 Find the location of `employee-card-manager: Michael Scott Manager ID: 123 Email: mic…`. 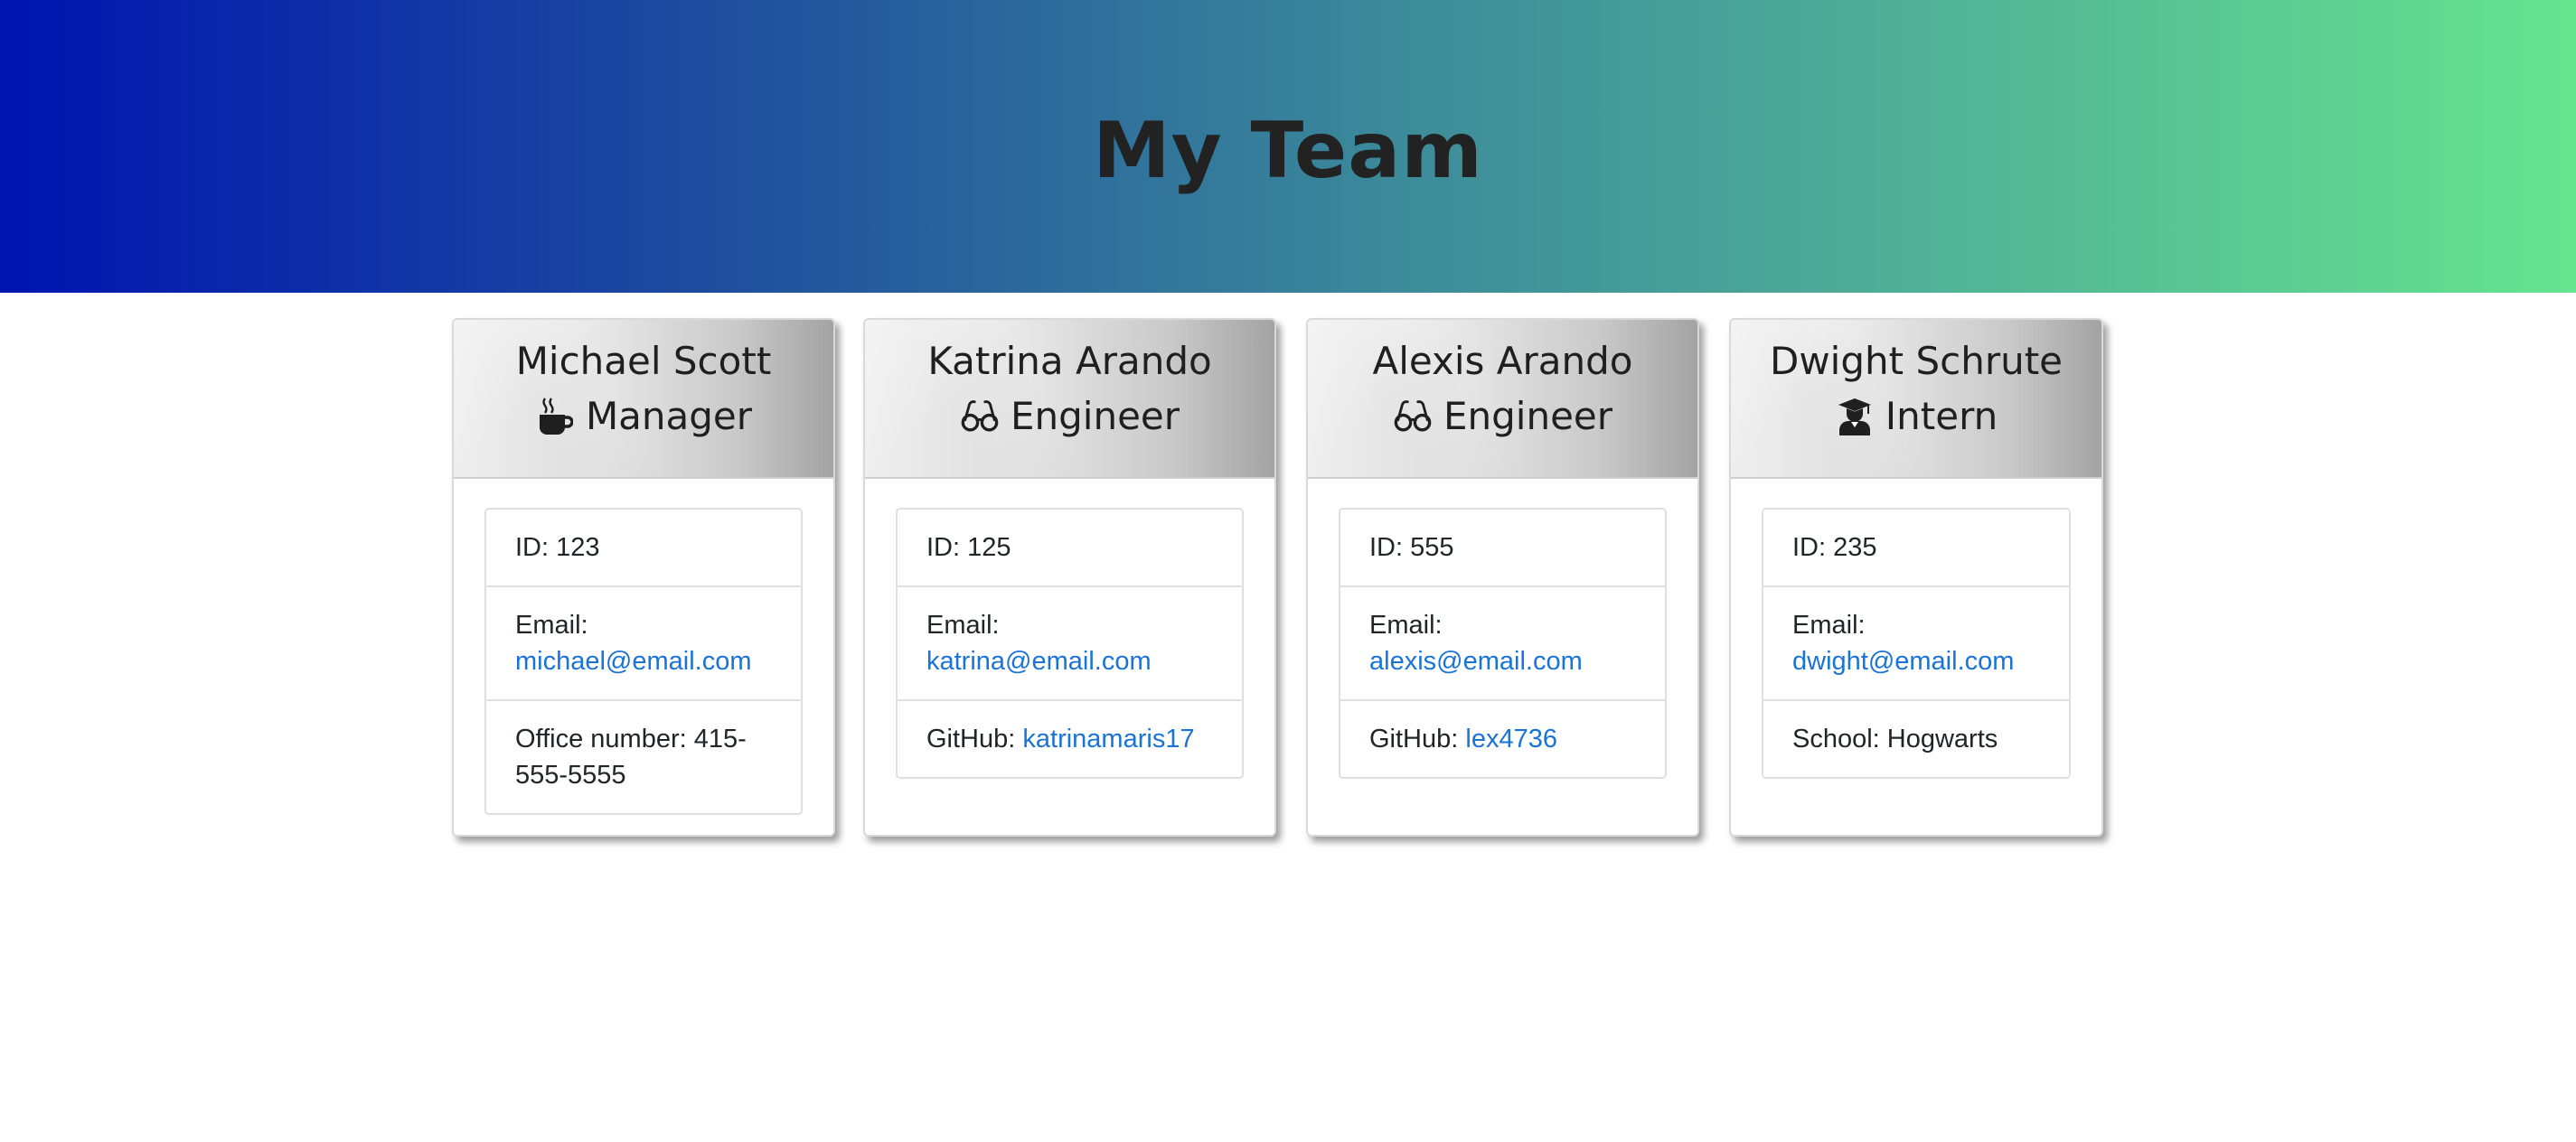

employee-card-manager: Michael Scott Manager ID: 123 Email: mic… is located at coordinates (643, 577).